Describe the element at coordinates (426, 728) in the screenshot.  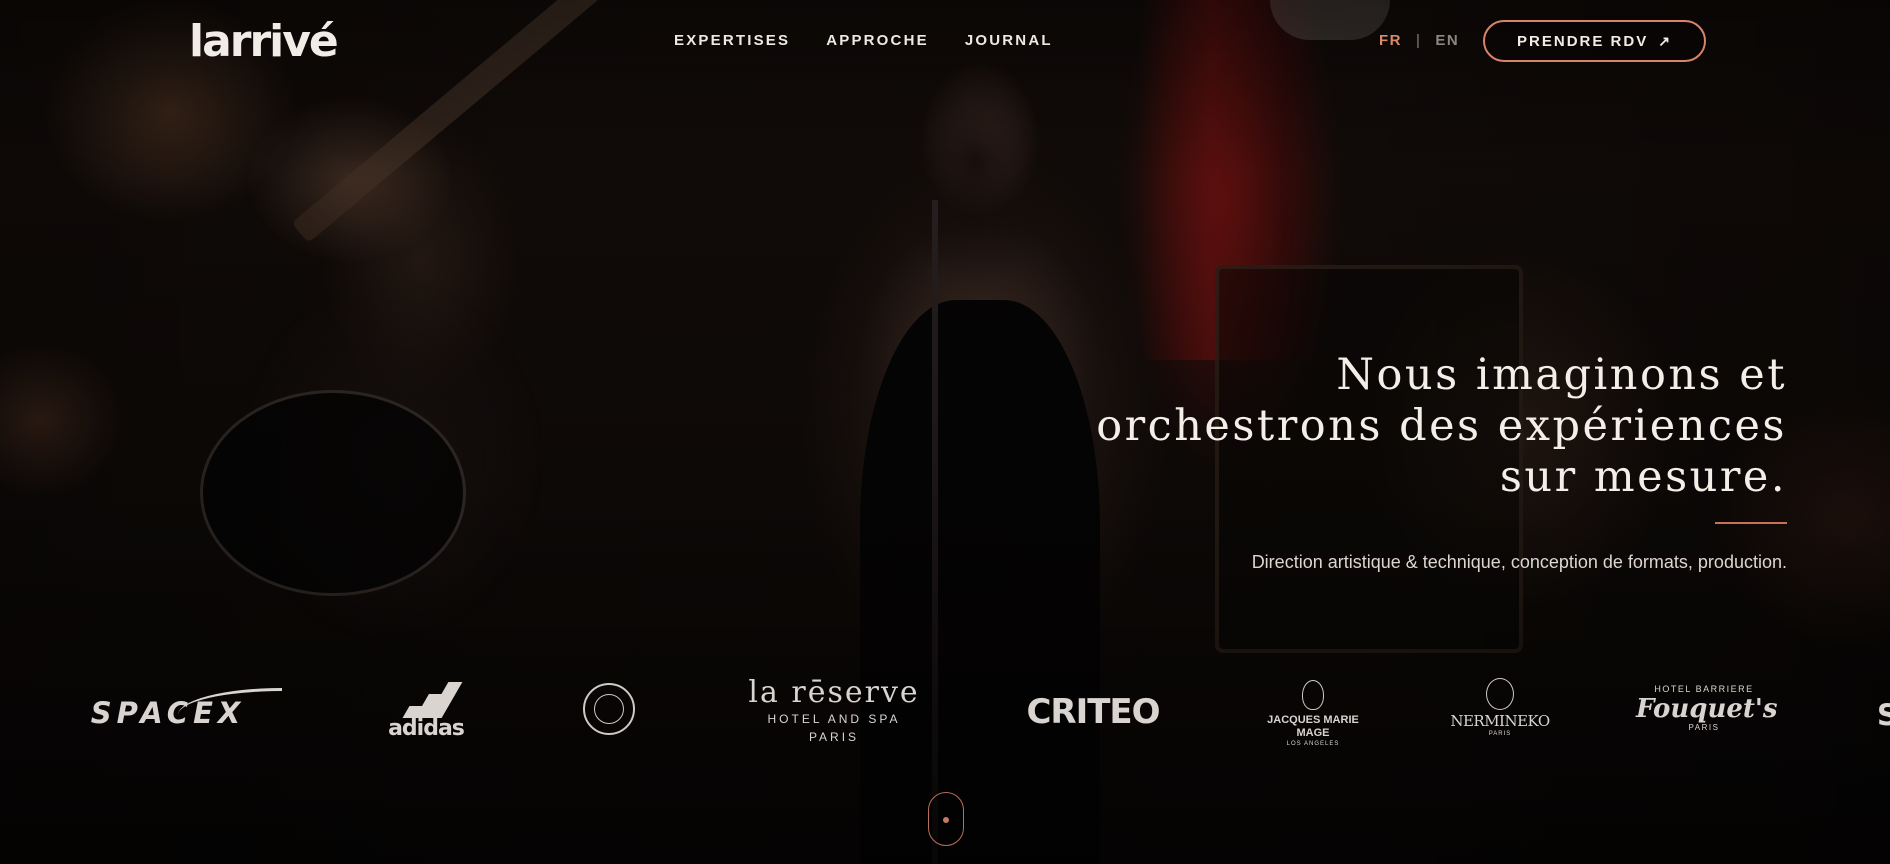
I see `adidas-logo-text: adidas` at that location.